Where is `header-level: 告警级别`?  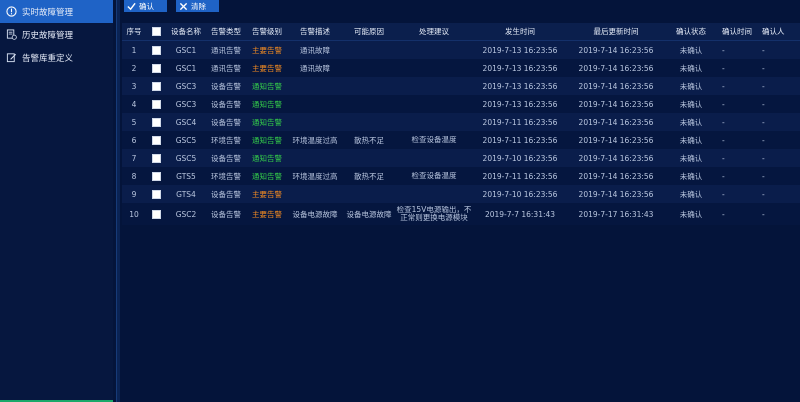 header-level: 告警级别 is located at coordinates (267, 31).